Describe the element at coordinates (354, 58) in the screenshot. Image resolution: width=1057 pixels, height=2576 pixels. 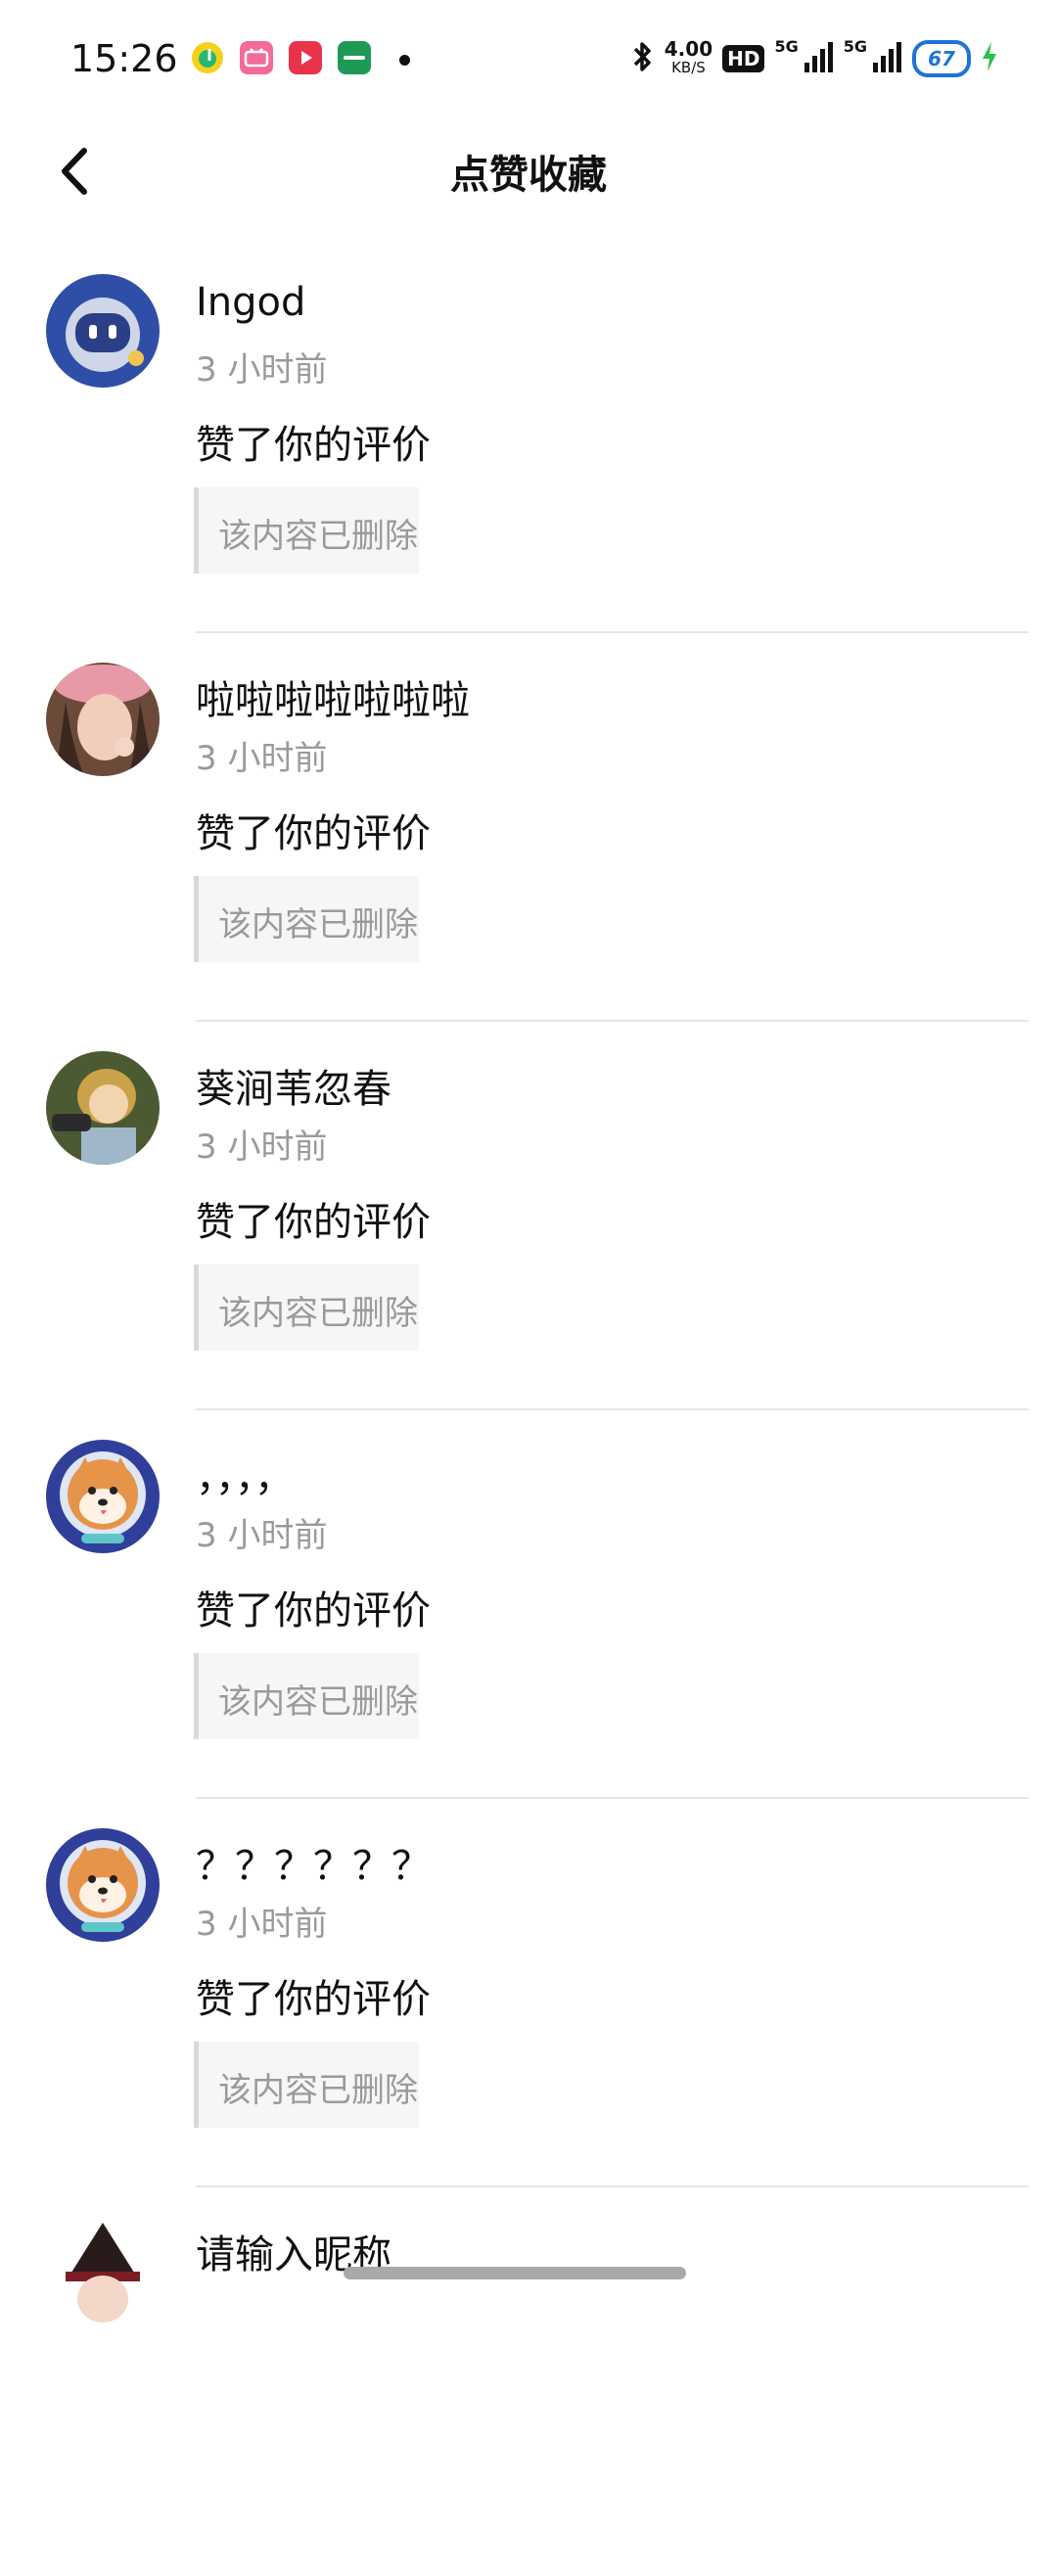
I see `oppo-app-icon` at that location.